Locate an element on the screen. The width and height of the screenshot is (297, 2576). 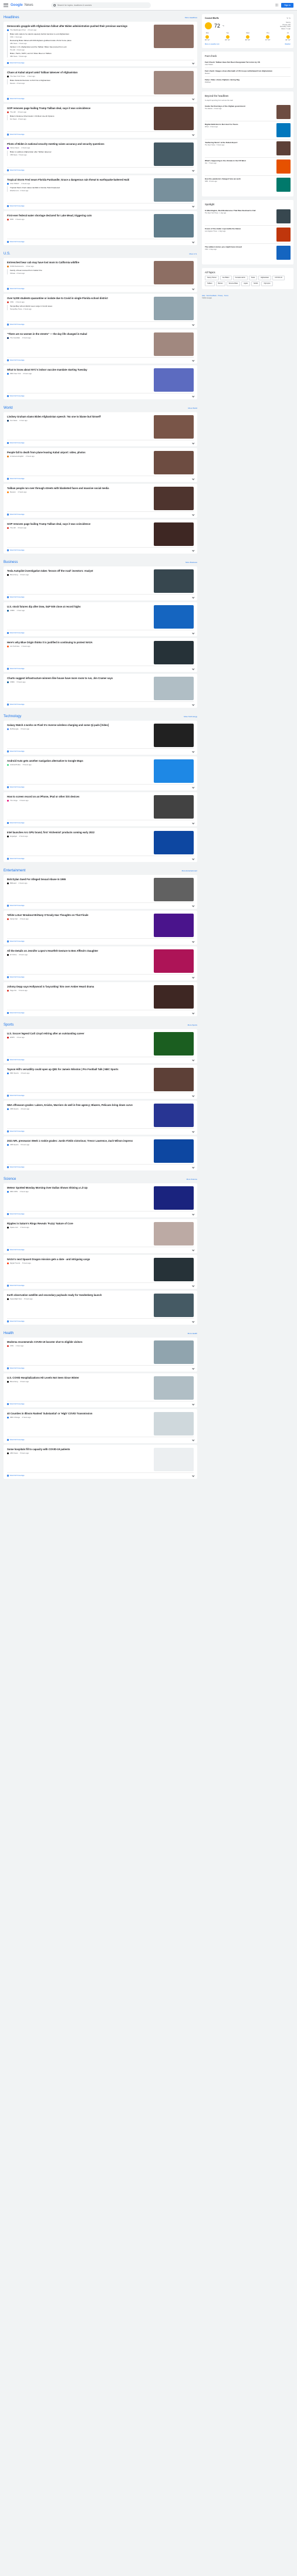
story-source: CBS Sports is located at coordinates (14, 1109).